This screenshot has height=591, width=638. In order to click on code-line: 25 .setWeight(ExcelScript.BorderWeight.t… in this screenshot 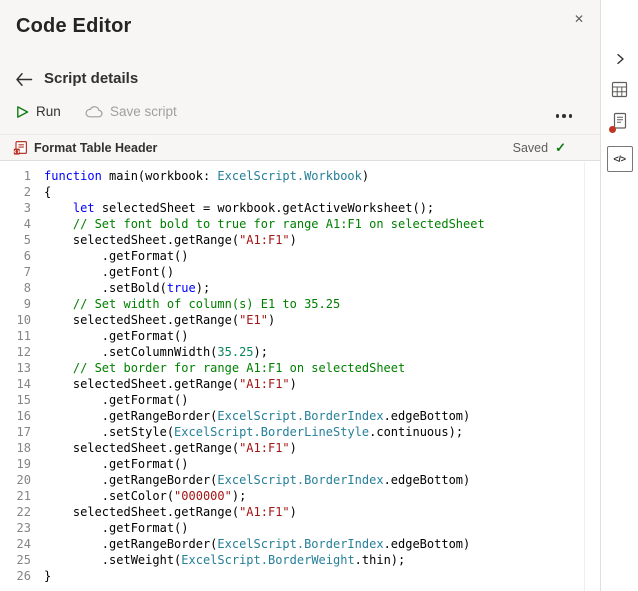, I will do `click(292, 560)`.